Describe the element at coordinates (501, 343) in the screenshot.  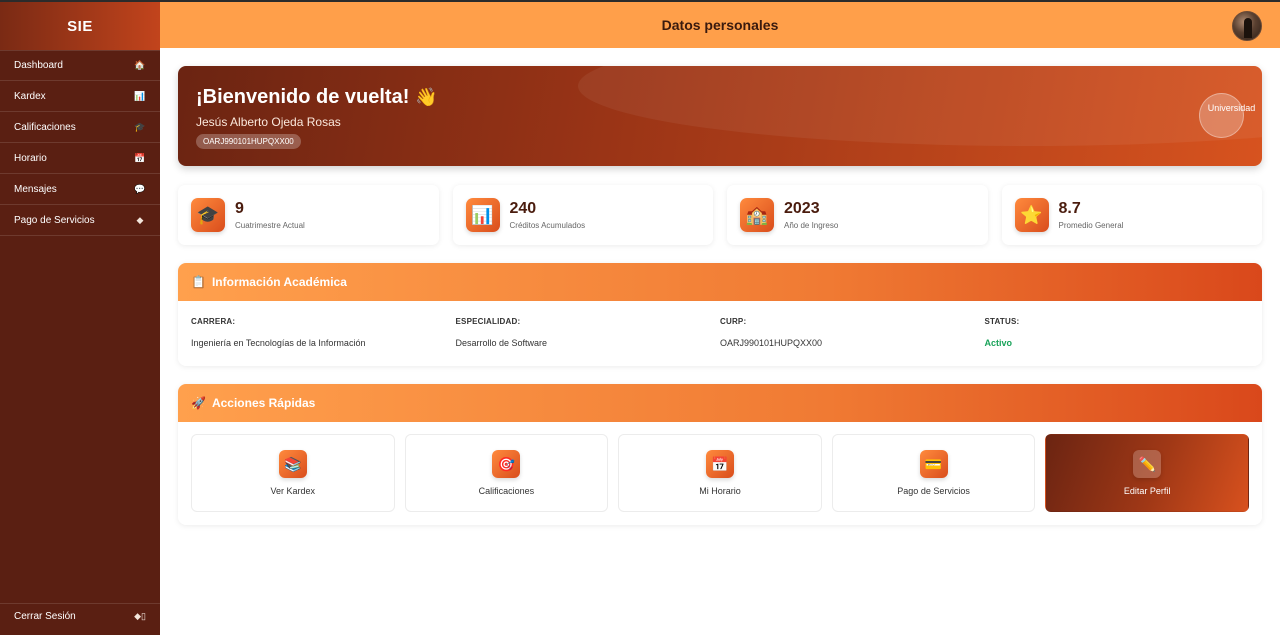
I see `info-value: Desarrollo de Software` at that location.